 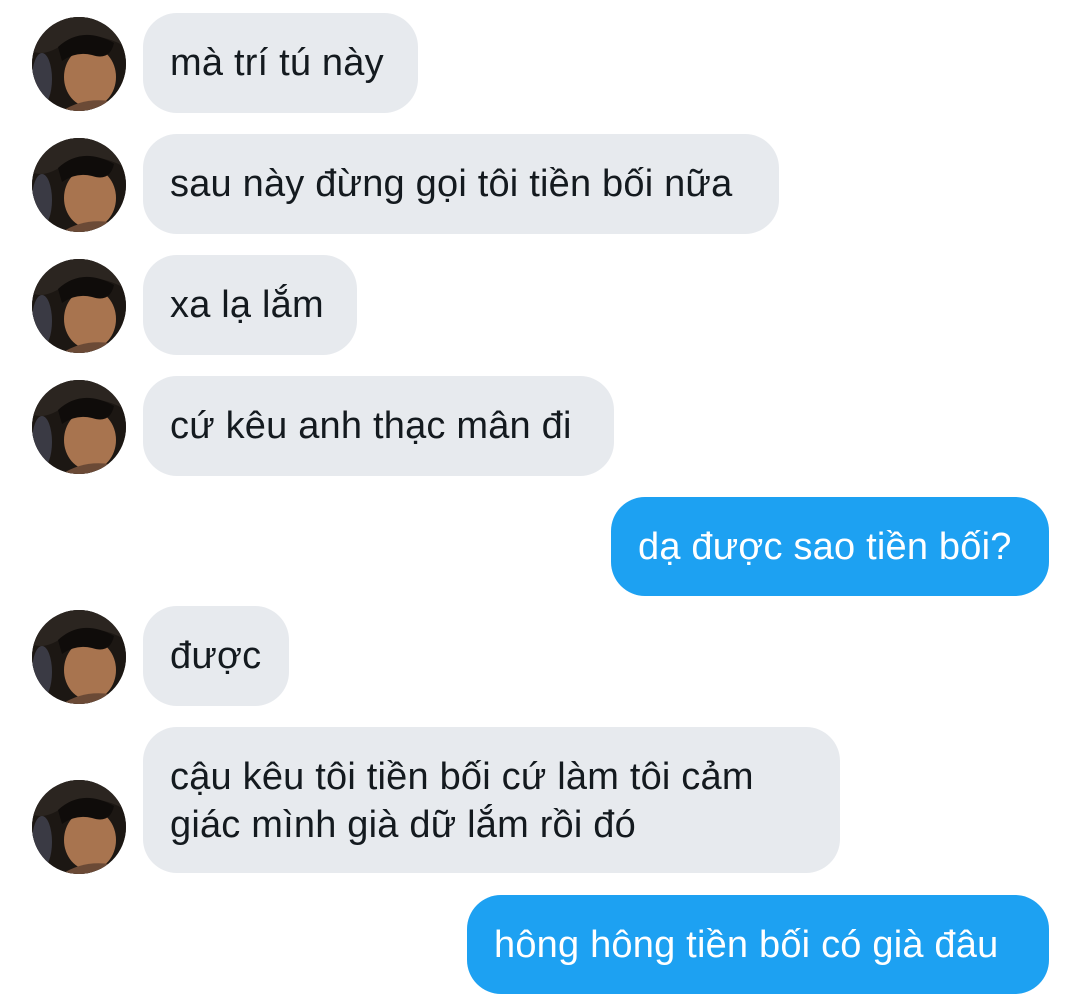 I want to click on message-text: mà trí tú này, so click(x=277, y=63).